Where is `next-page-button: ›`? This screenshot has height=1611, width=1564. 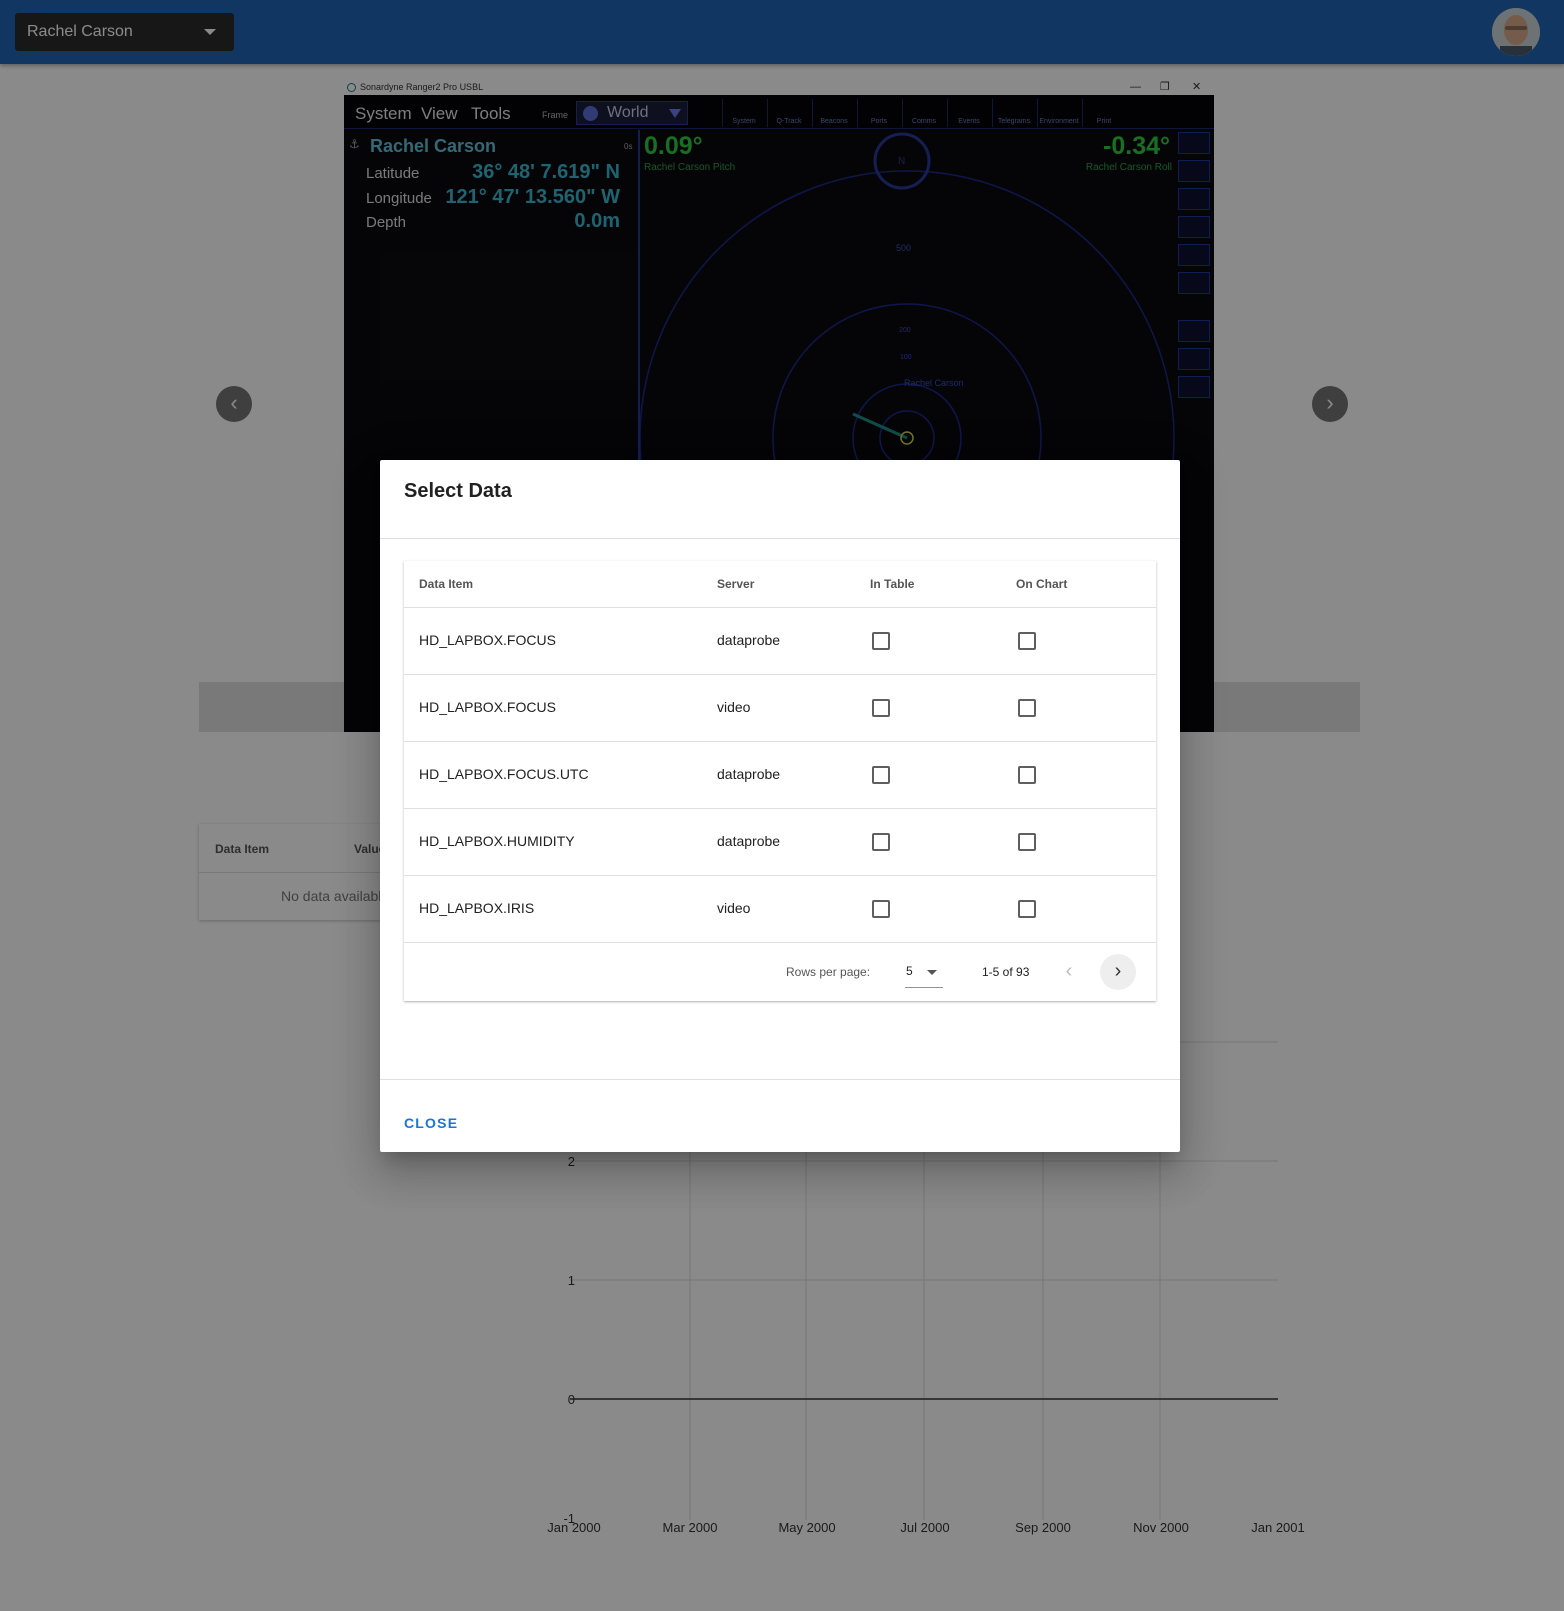 next-page-button: › is located at coordinates (1118, 972).